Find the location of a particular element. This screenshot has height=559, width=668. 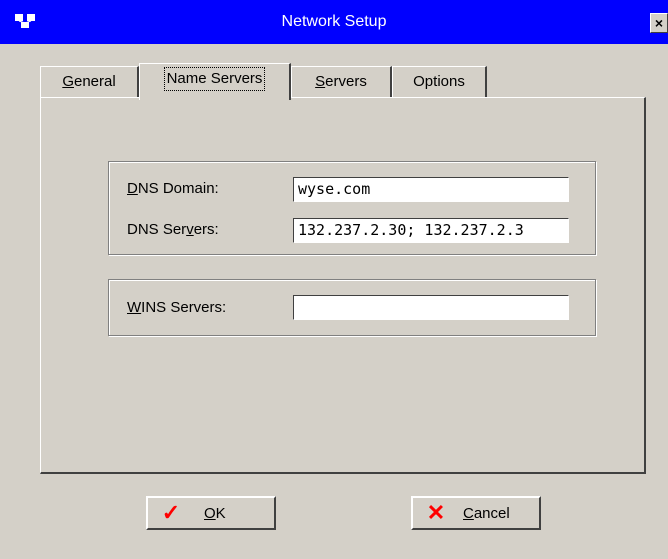

close-button: × is located at coordinates (659, 23).